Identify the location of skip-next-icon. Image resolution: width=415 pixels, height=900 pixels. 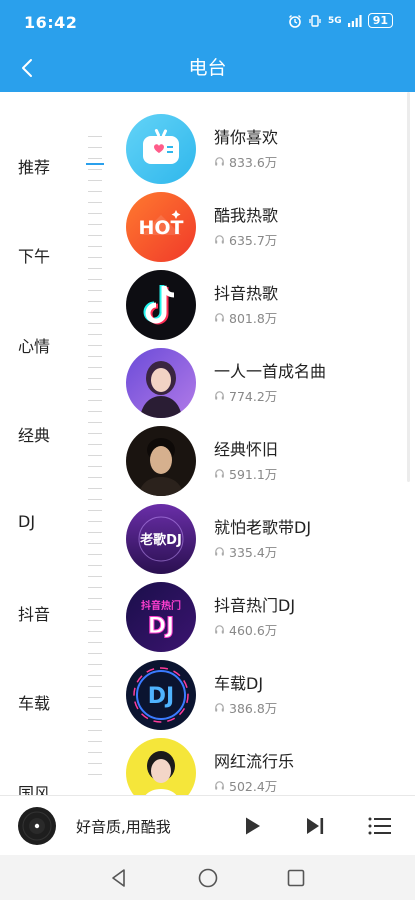
(315, 826).